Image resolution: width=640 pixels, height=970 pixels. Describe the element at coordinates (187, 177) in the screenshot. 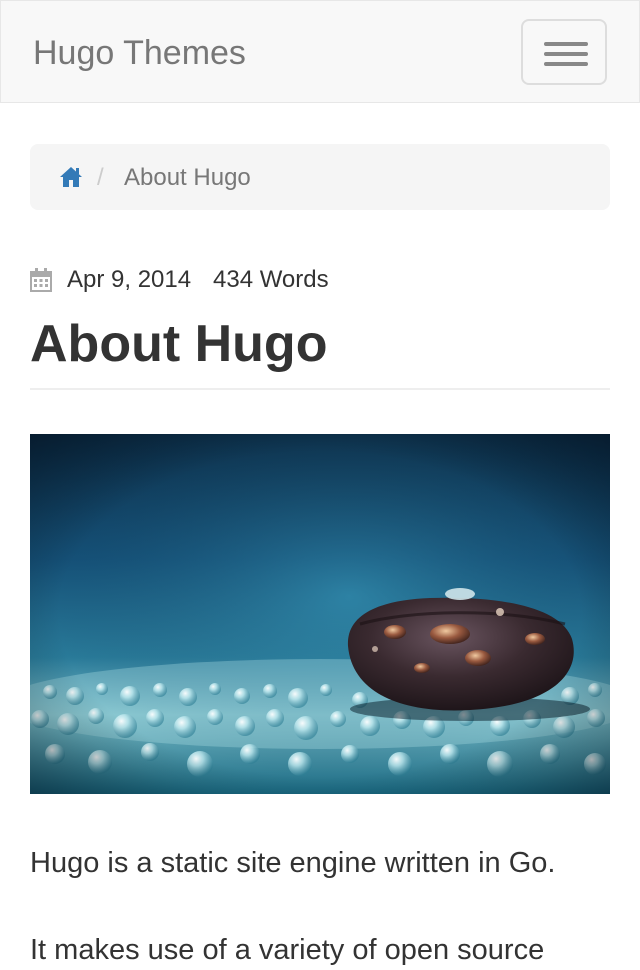

I see `breadcrumb-current: About Hugo` at that location.